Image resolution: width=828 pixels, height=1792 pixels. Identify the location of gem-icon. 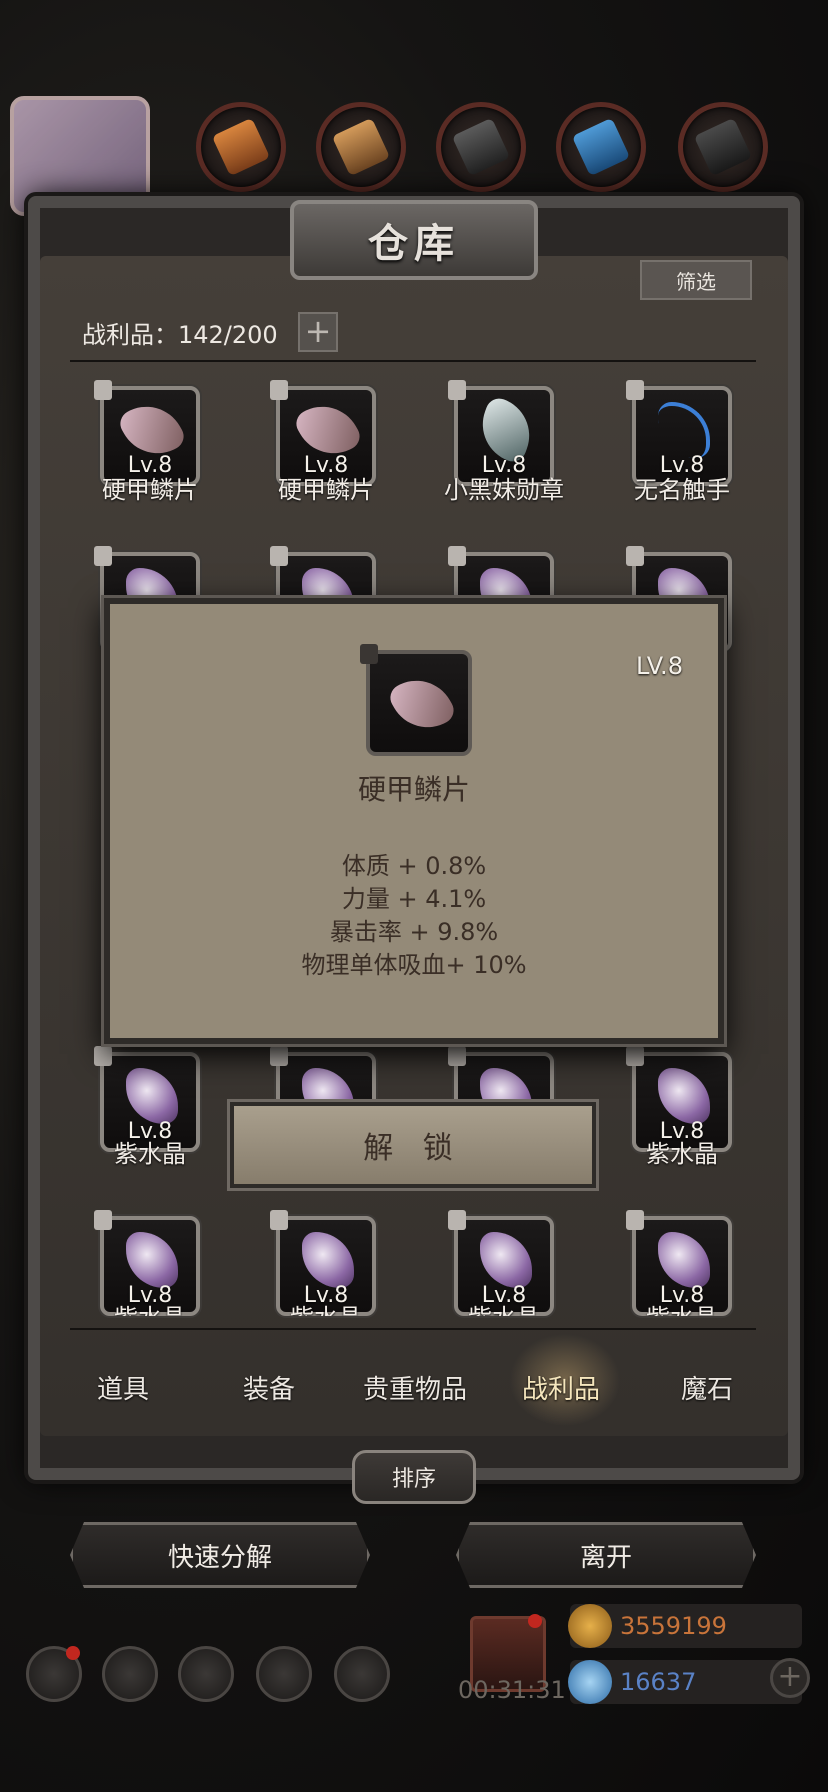
(590, 1682).